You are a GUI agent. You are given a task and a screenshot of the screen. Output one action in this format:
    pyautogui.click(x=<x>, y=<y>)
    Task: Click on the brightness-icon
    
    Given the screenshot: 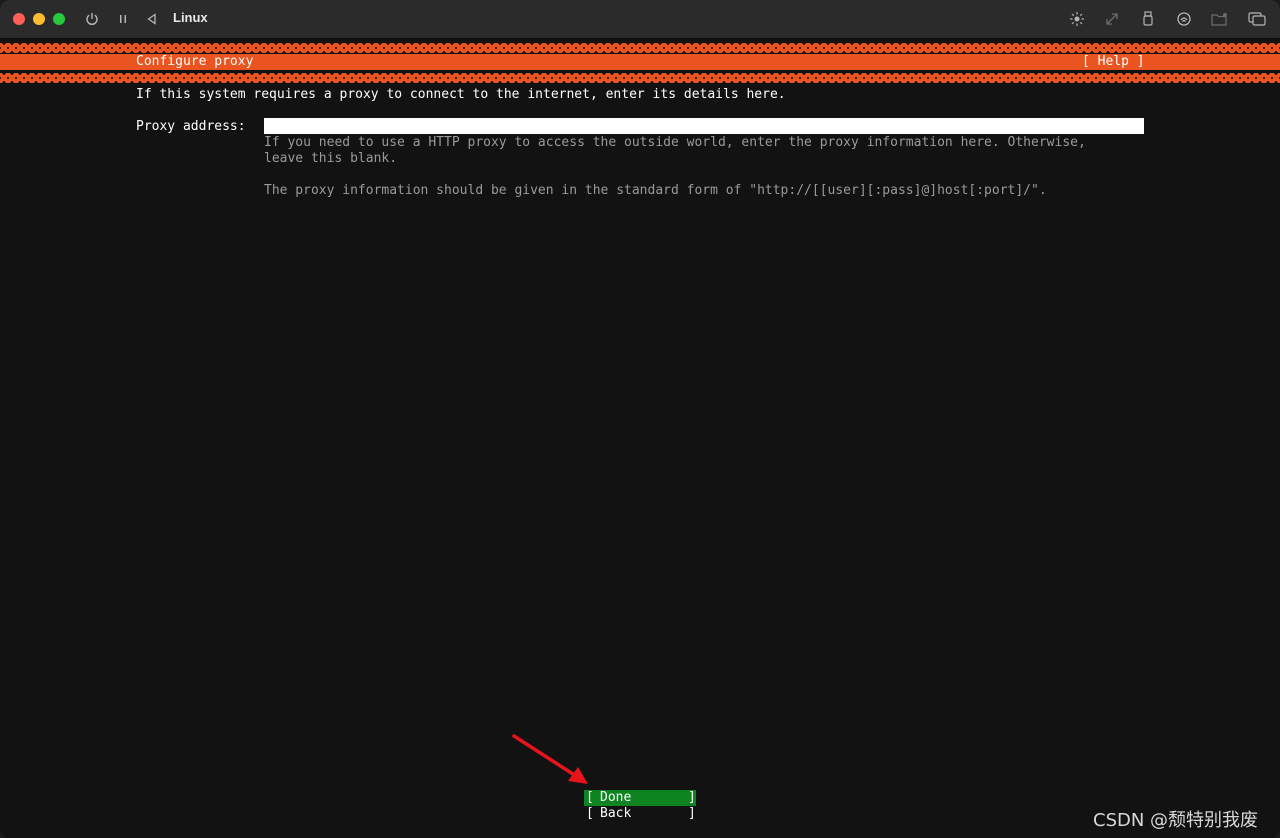 What is the action you would take?
    pyautogui.click(x=1077, y=19)
    